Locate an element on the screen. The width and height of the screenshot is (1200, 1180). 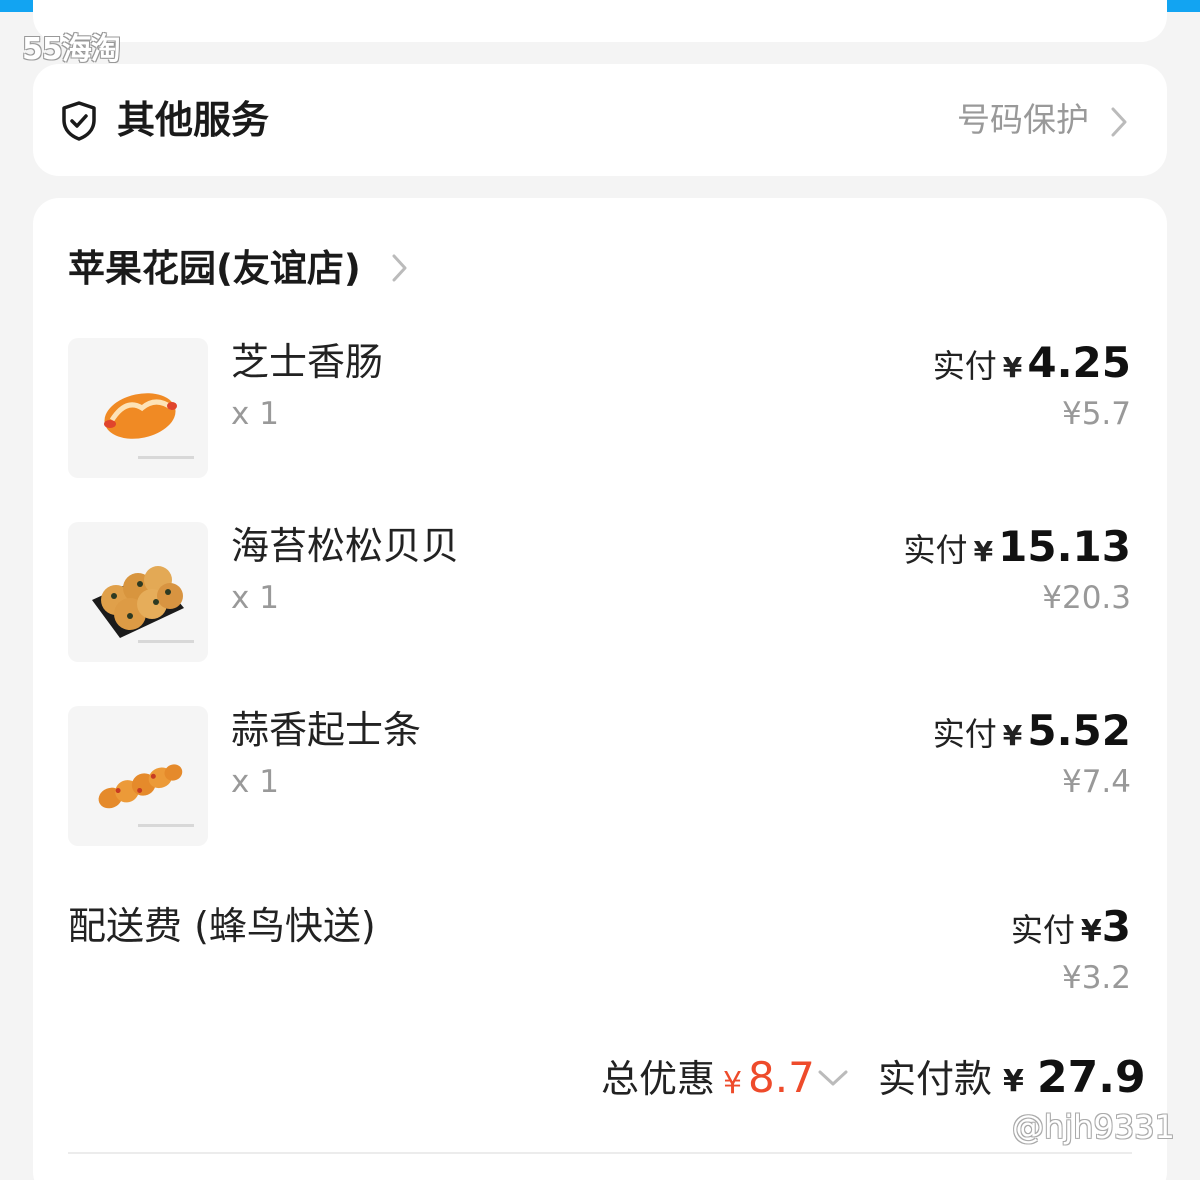
item-name: 蒜香起士条 is located at coordinates (326, 730).